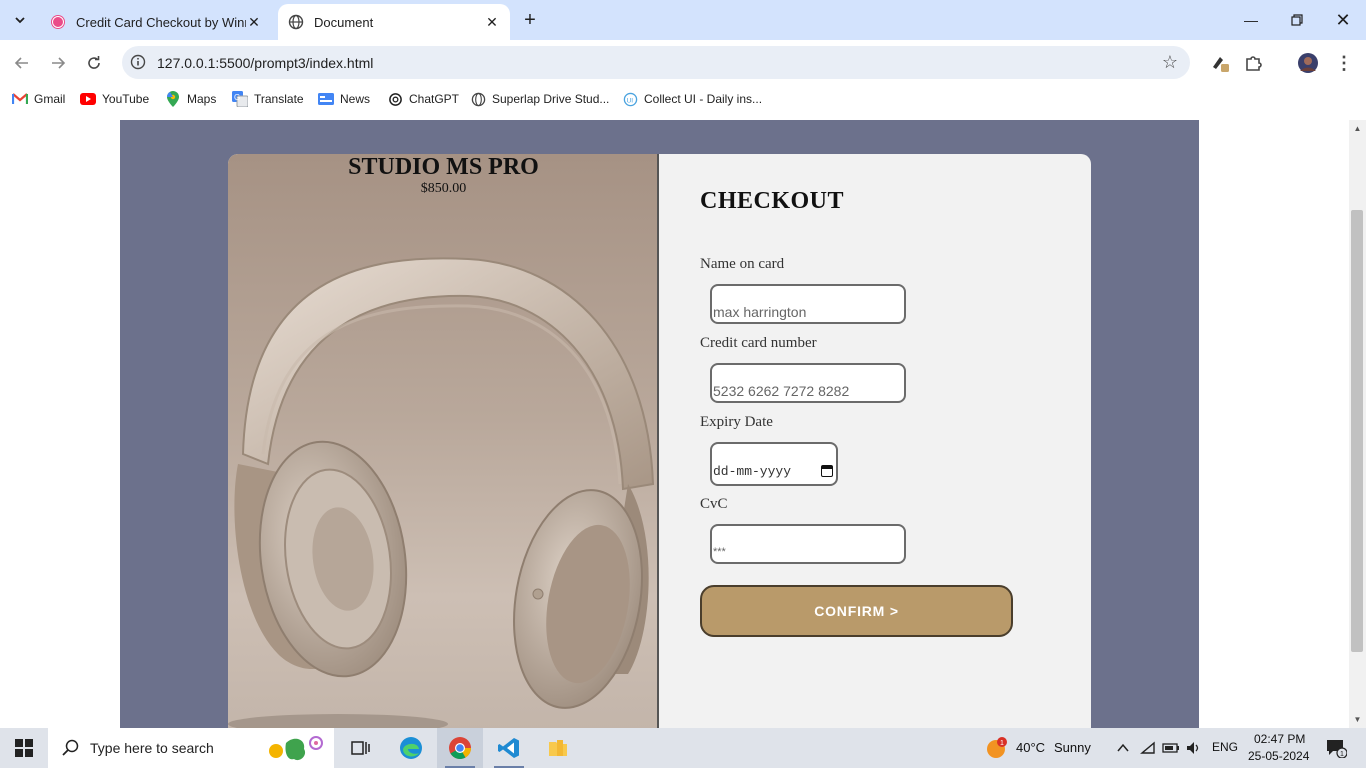 The width and height of the screenshot is (1366, 768). I want to click on weather-icon: 1, so click(996, 748).